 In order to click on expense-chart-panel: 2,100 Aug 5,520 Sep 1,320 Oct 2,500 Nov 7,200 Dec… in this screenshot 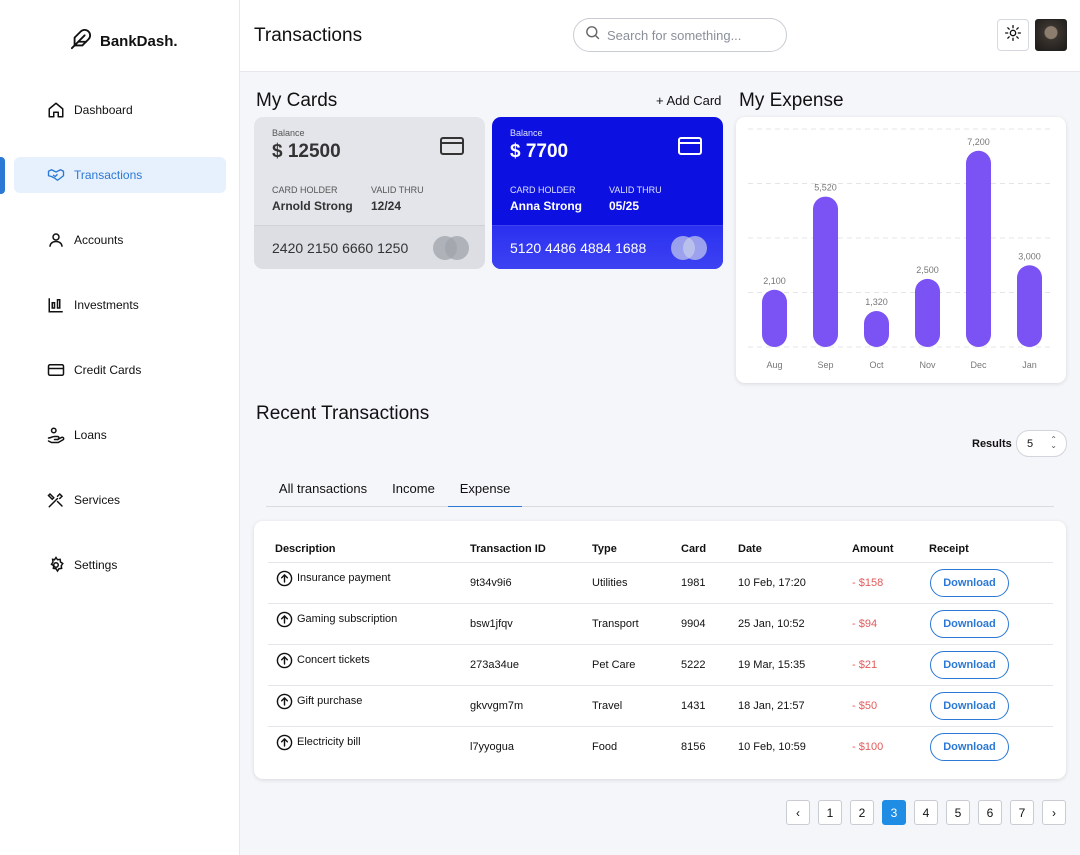, I will do `click(901, 250)`.